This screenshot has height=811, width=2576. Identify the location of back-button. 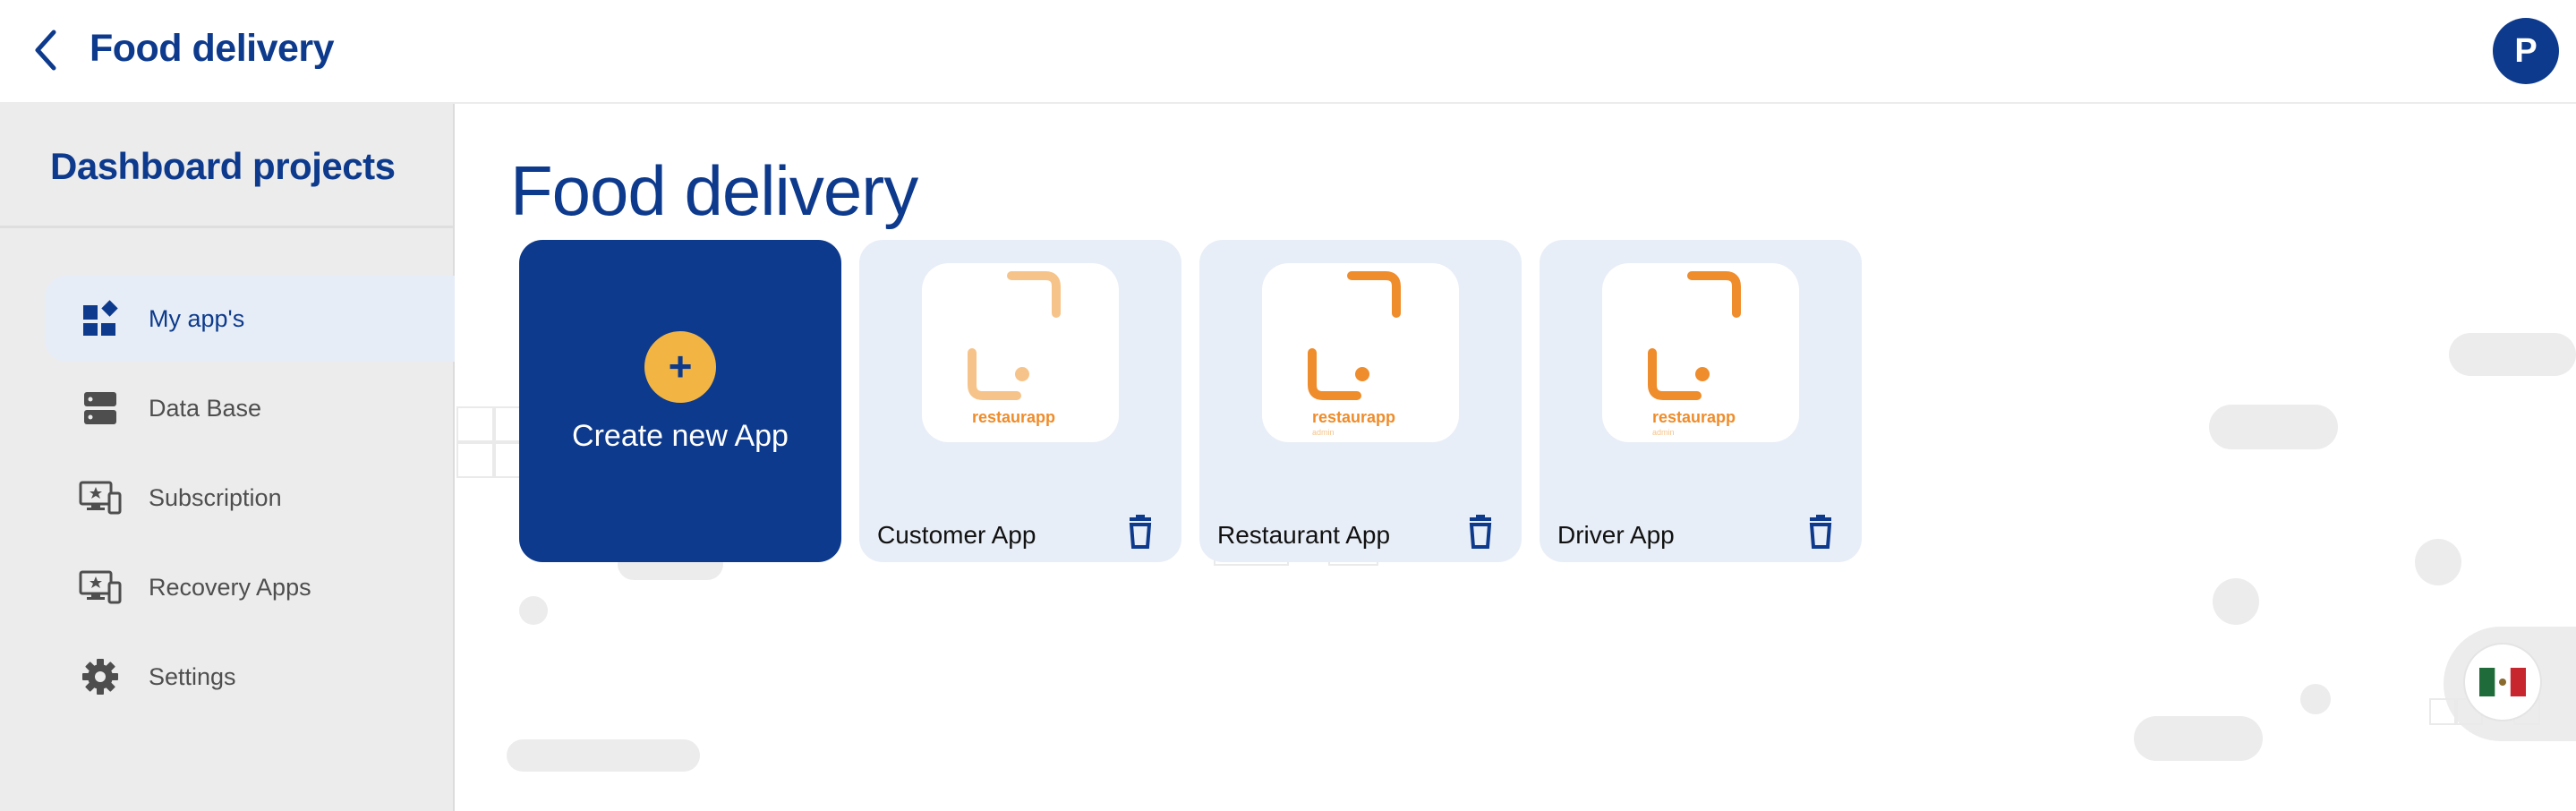
(46, 50).